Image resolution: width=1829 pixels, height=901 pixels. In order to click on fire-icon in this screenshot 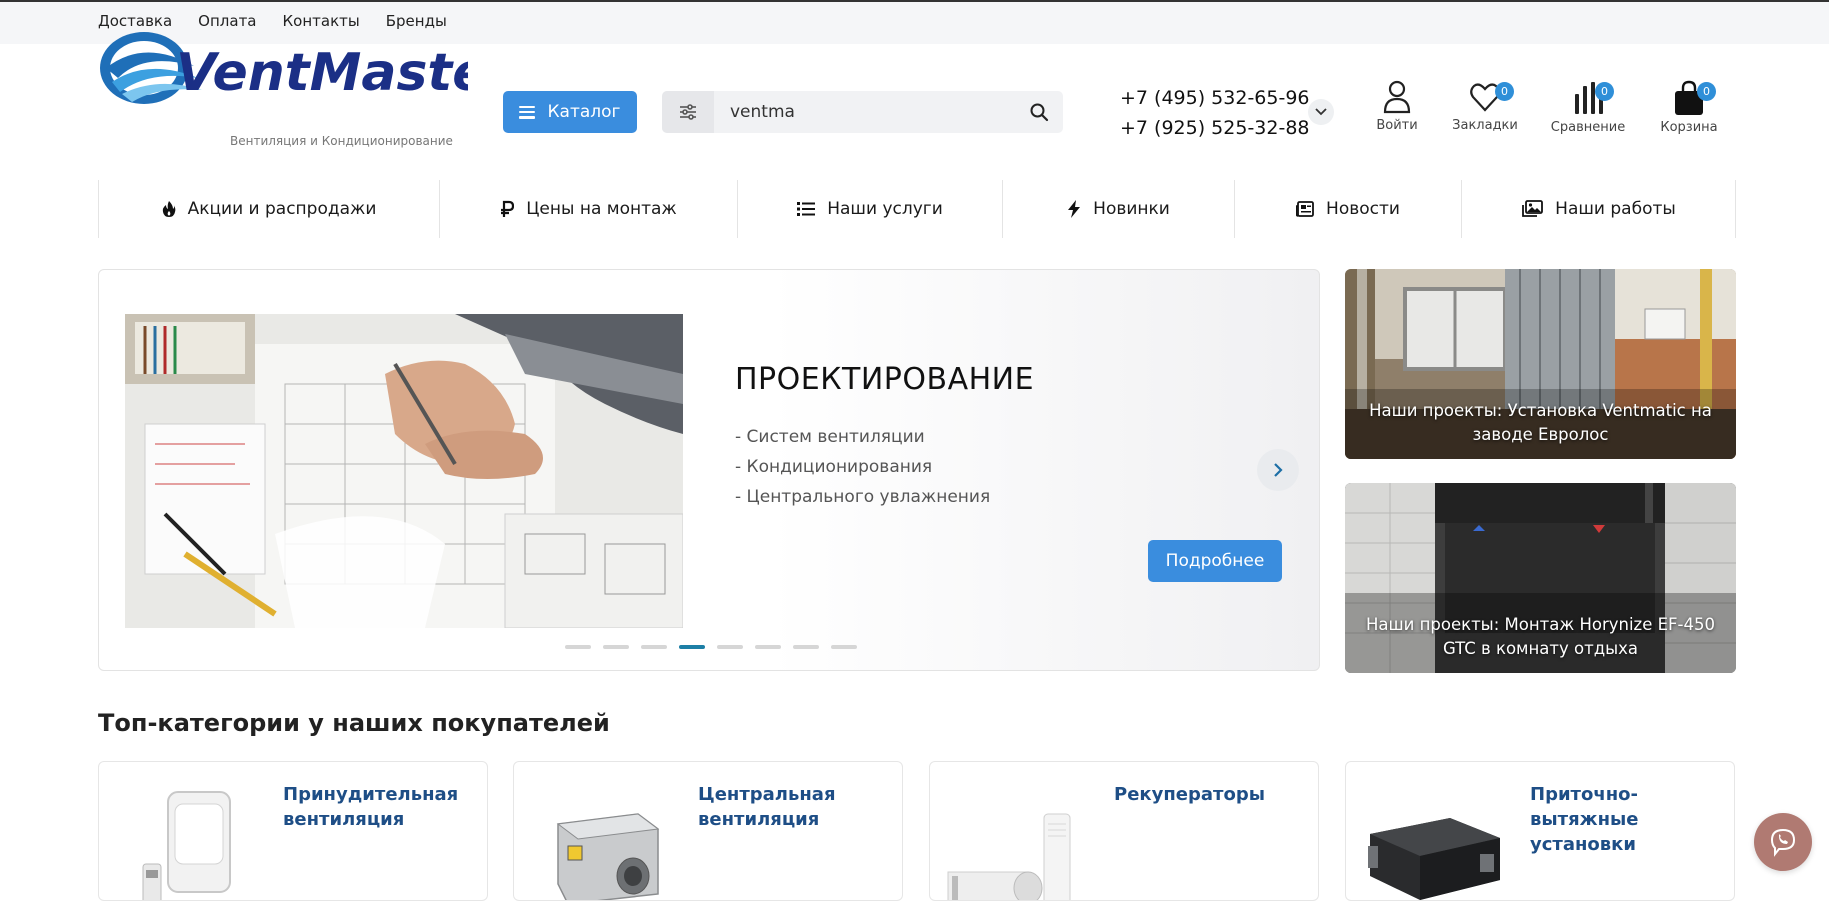, I will do `click(168, 209)`.